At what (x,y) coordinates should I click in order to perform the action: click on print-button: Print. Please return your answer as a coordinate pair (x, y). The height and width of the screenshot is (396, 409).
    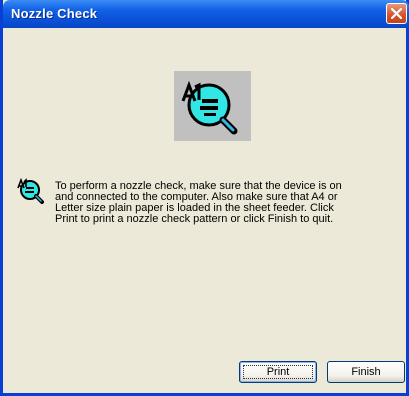
    Looking at the image, I should click on (278, 372).